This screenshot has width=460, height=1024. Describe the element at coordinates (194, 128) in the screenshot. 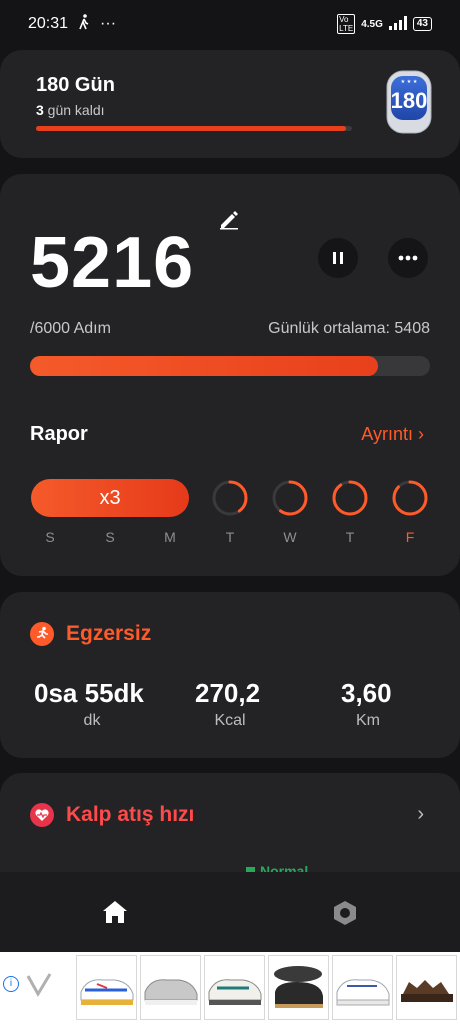

I see `challenge-progress` at that location.